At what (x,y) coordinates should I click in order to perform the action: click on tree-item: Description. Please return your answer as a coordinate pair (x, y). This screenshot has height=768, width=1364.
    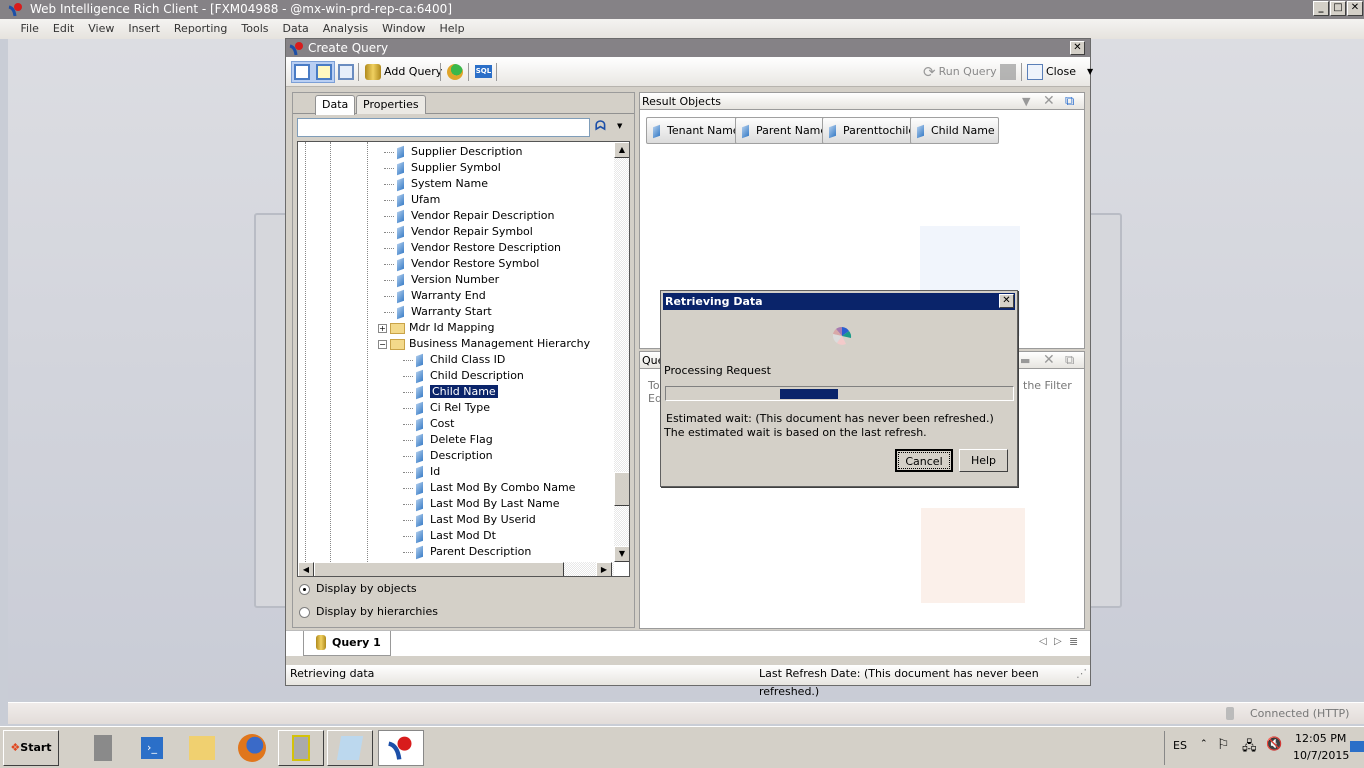
    Looking at the image, I should click on (448, 456).